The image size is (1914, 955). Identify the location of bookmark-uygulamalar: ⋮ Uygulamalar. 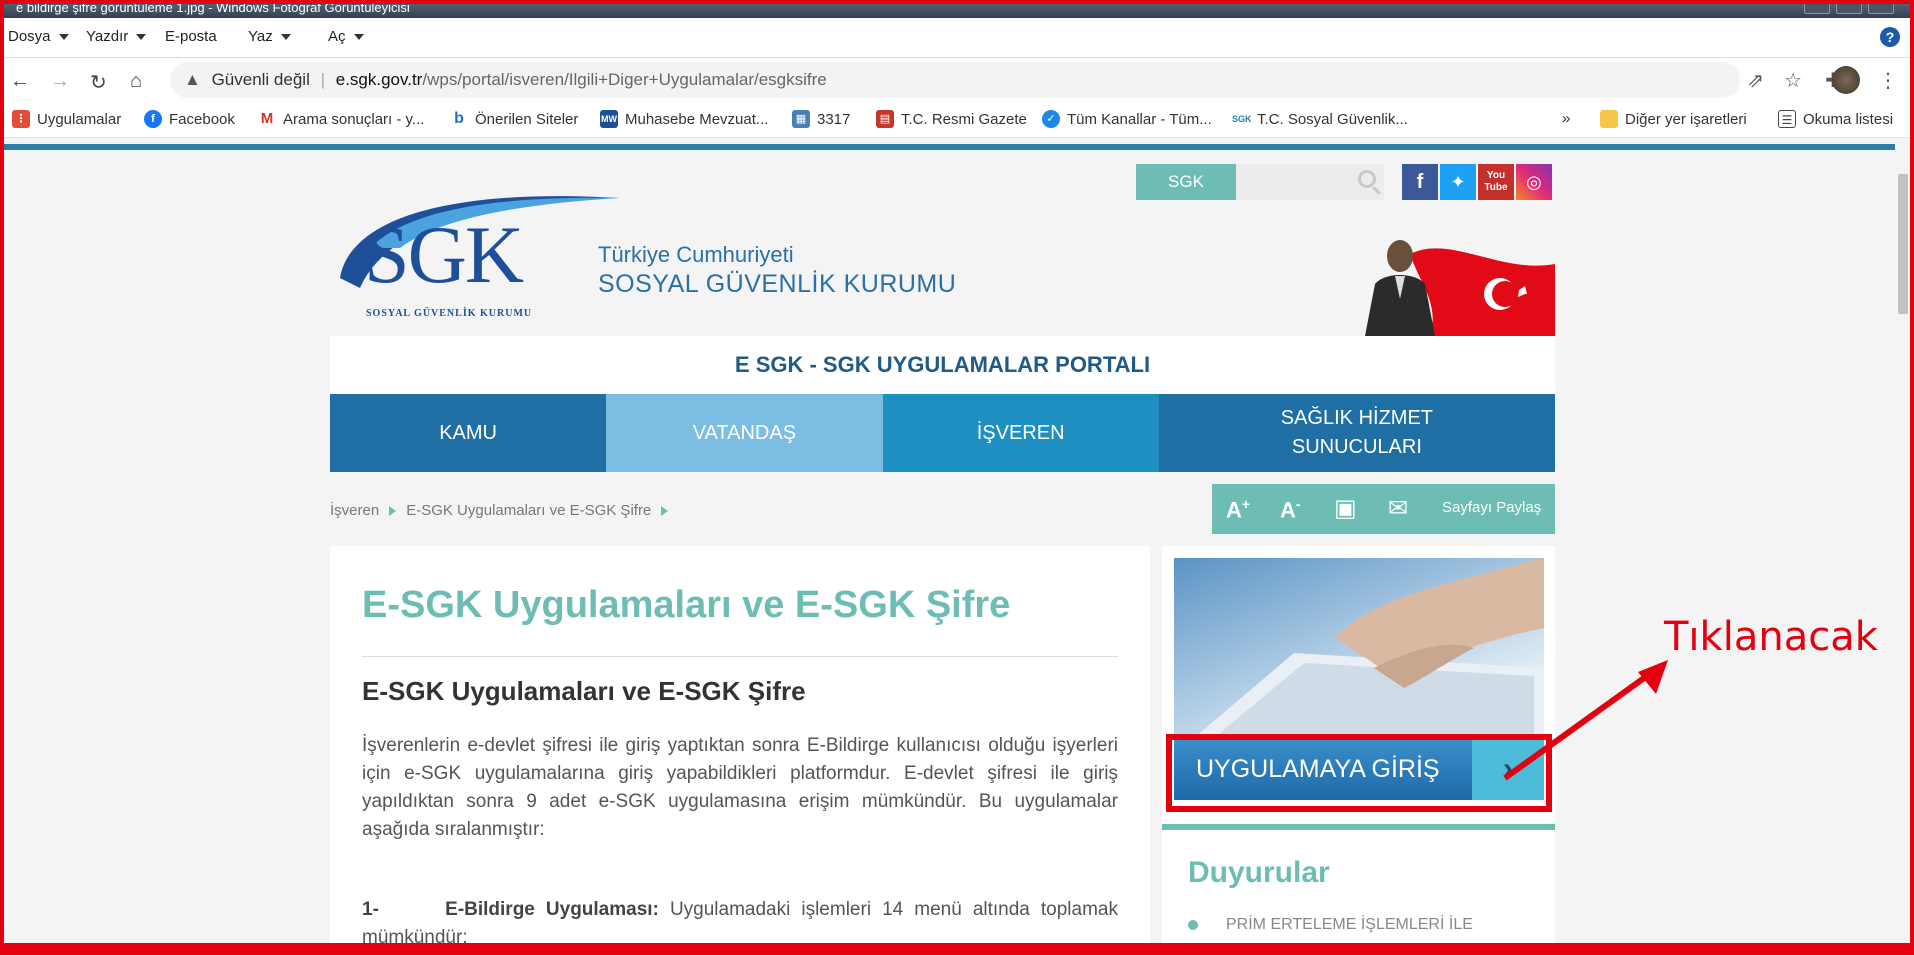
(66, 119).